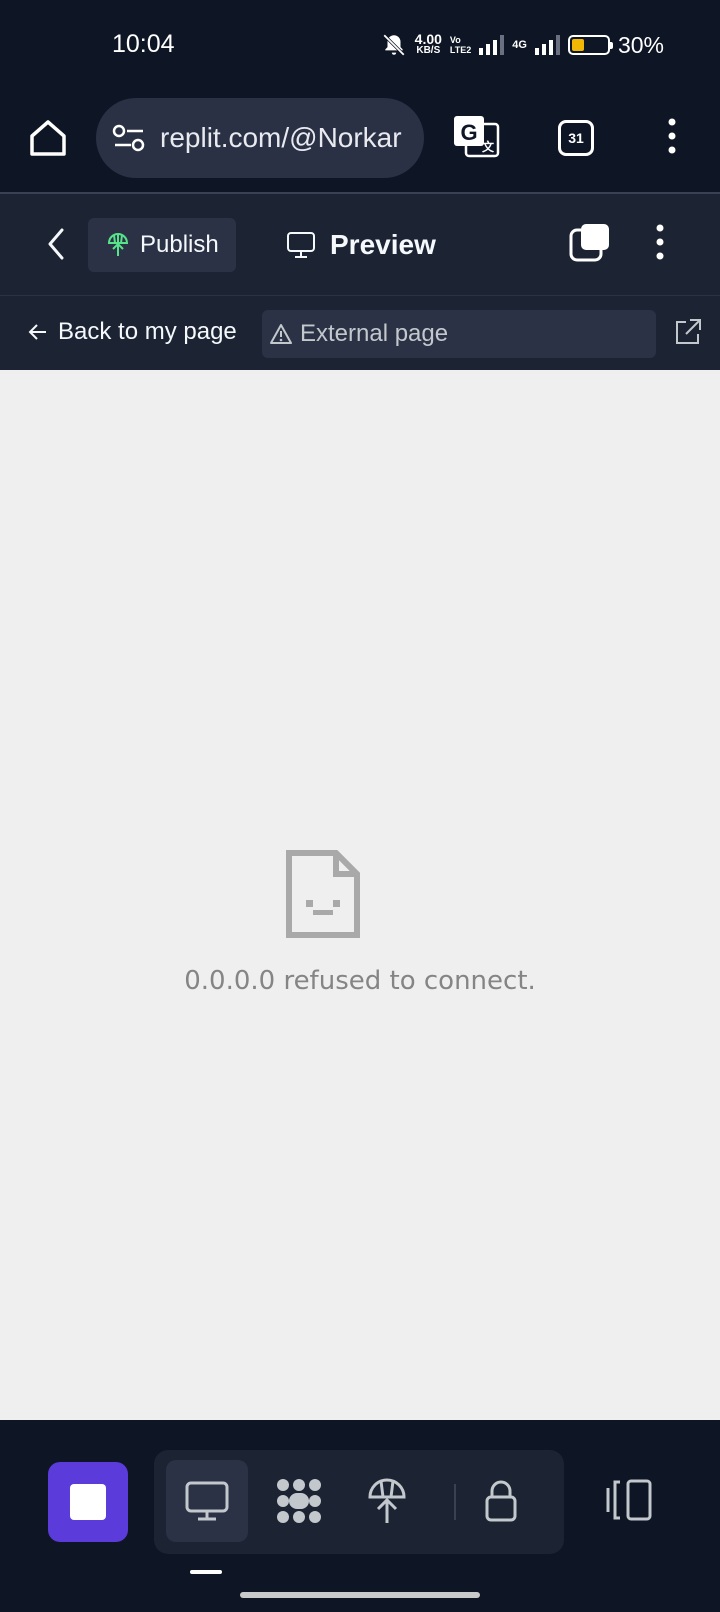  Describe the element at coordinates (374, 333) in the screenshot. I see `address-label: External page` at that location.